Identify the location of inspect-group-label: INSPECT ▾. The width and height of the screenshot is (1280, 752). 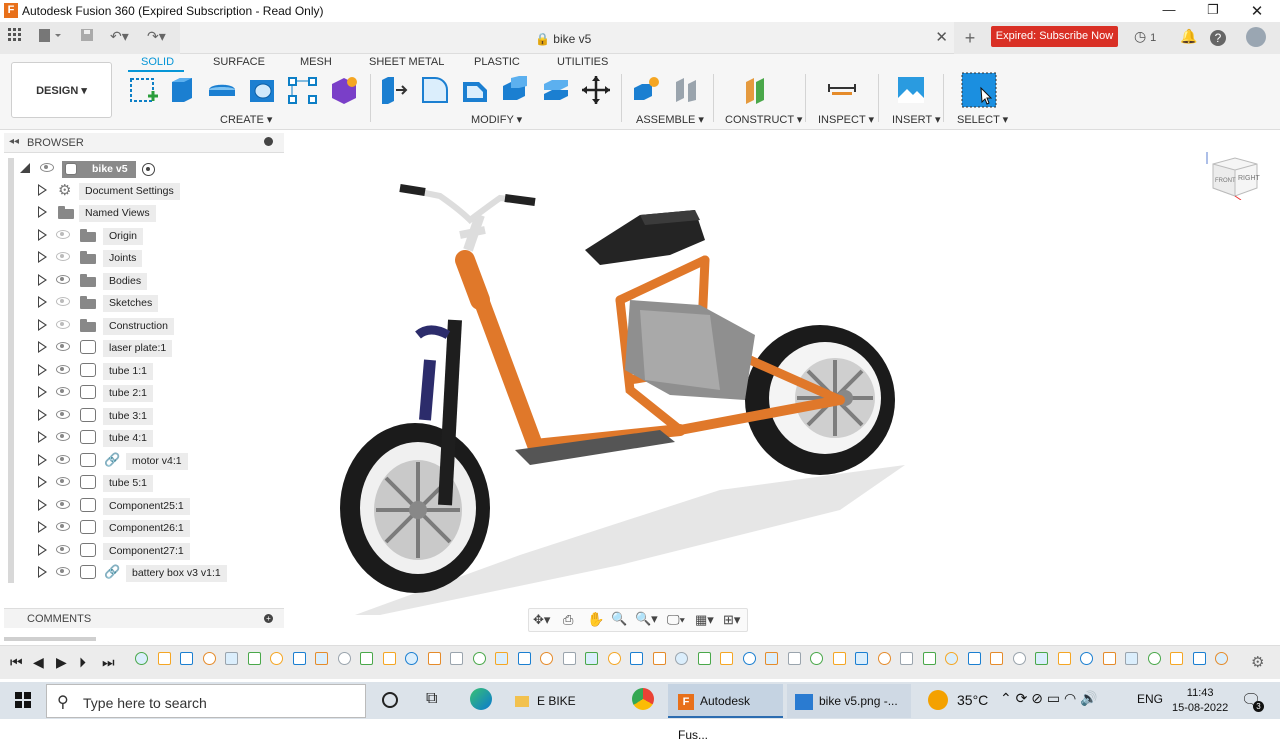
(846, 119).